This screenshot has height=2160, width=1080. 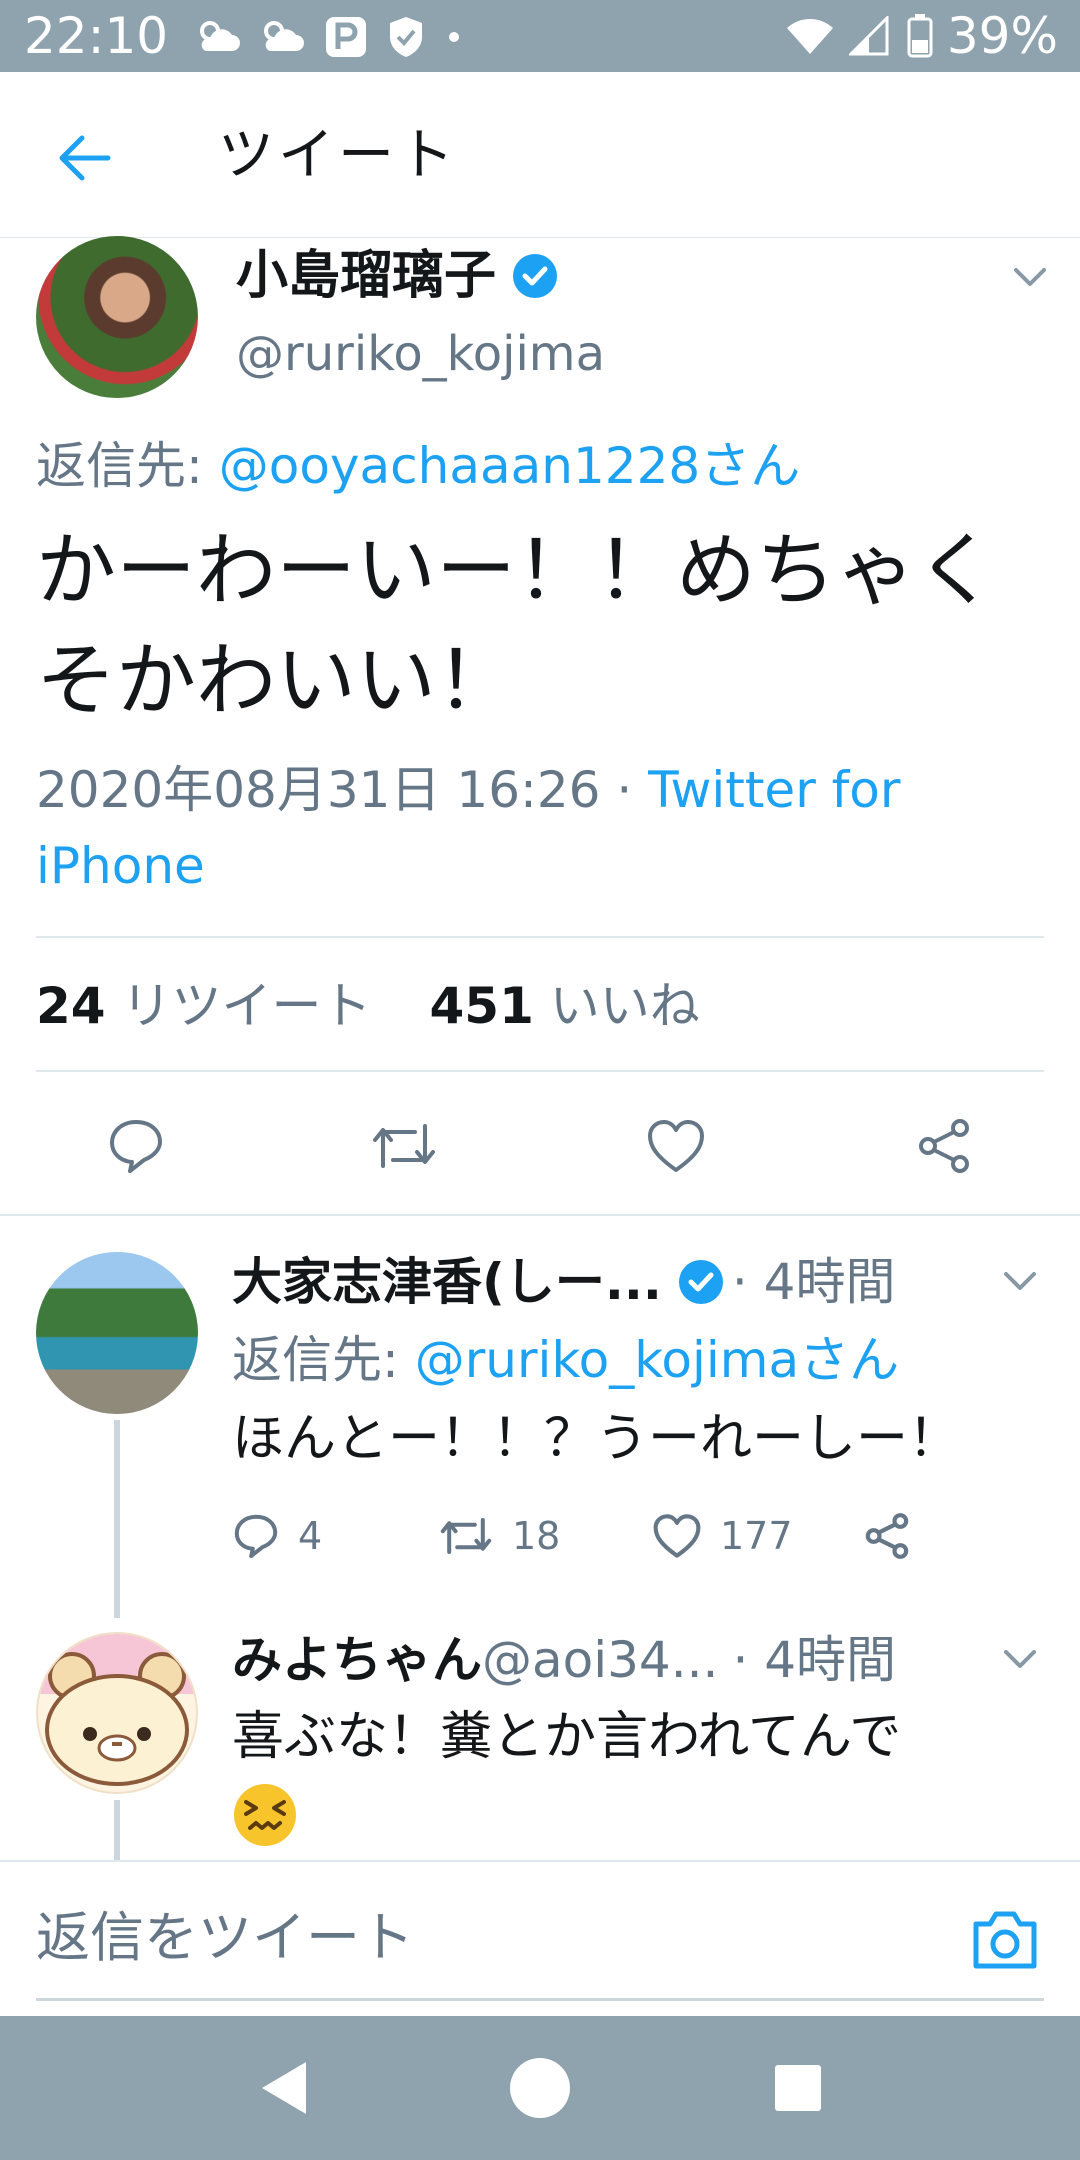 I want to click on reply-to-line: 返信先: @ruriko_kojimaさん, so click(x=565, y=1360).